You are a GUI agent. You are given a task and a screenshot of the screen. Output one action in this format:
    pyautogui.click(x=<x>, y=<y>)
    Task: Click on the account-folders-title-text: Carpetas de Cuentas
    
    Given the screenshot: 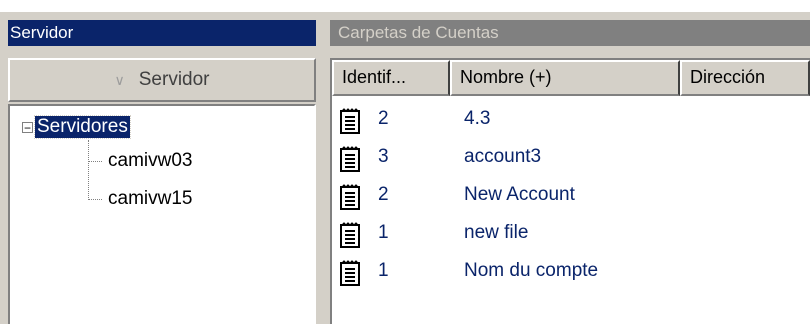 What is the action you would take?
    pyautogui.click(x=418, y=32)
    